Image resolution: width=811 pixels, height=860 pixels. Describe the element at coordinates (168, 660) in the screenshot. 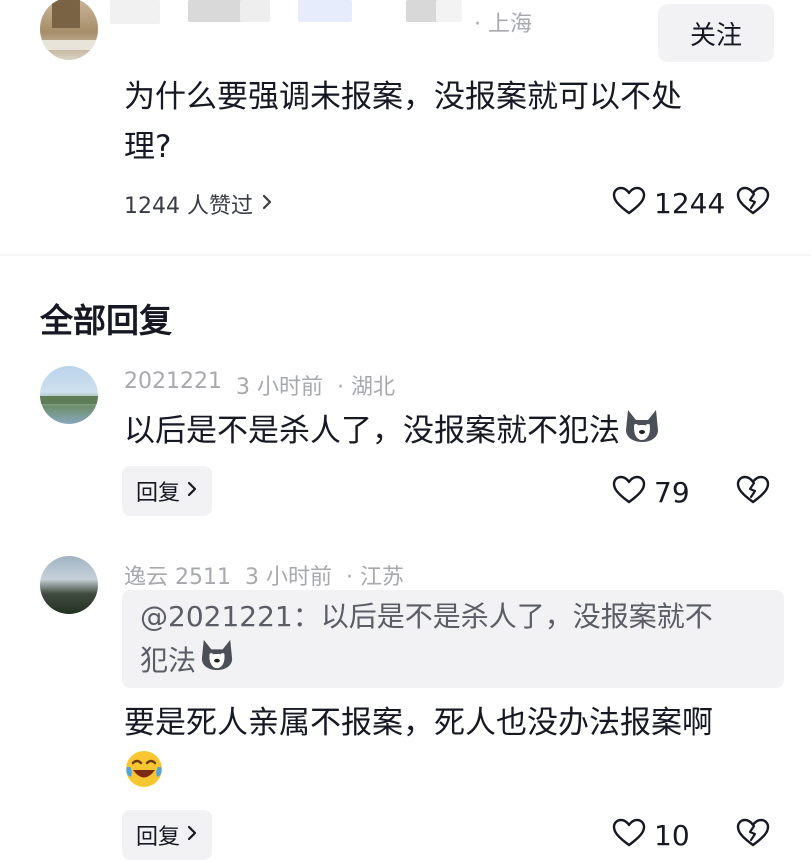

I see `quoted-text-line2: 犯法` at that location.